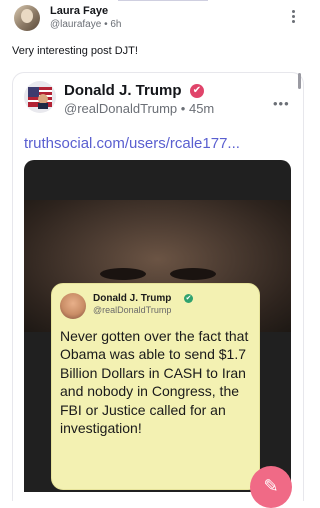 This screenshot has width=320, height=508. Describe the element at coordinates (201, 108) in the screenshot. I see `quoted-time: 45m` at that location.